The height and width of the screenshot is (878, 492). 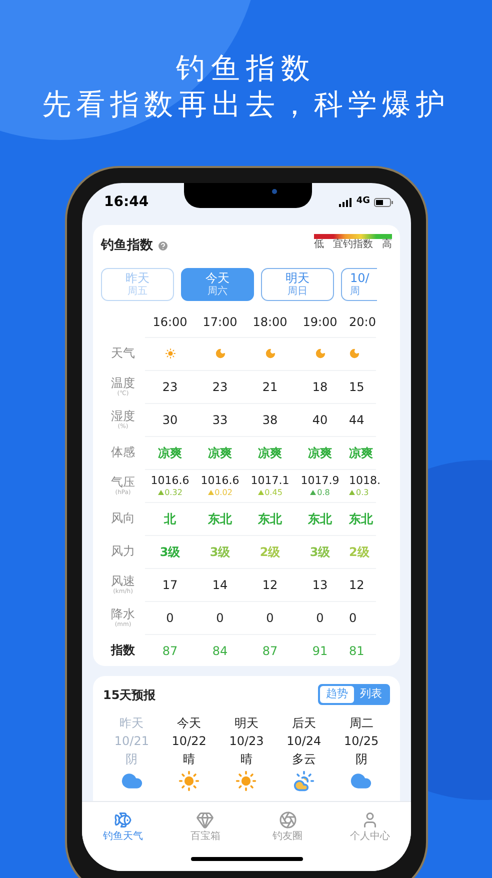 What do you see at coordinates (246, 723) in the screenshot?
I see `forecast-day: 明天` at bounding box center [246, 723].